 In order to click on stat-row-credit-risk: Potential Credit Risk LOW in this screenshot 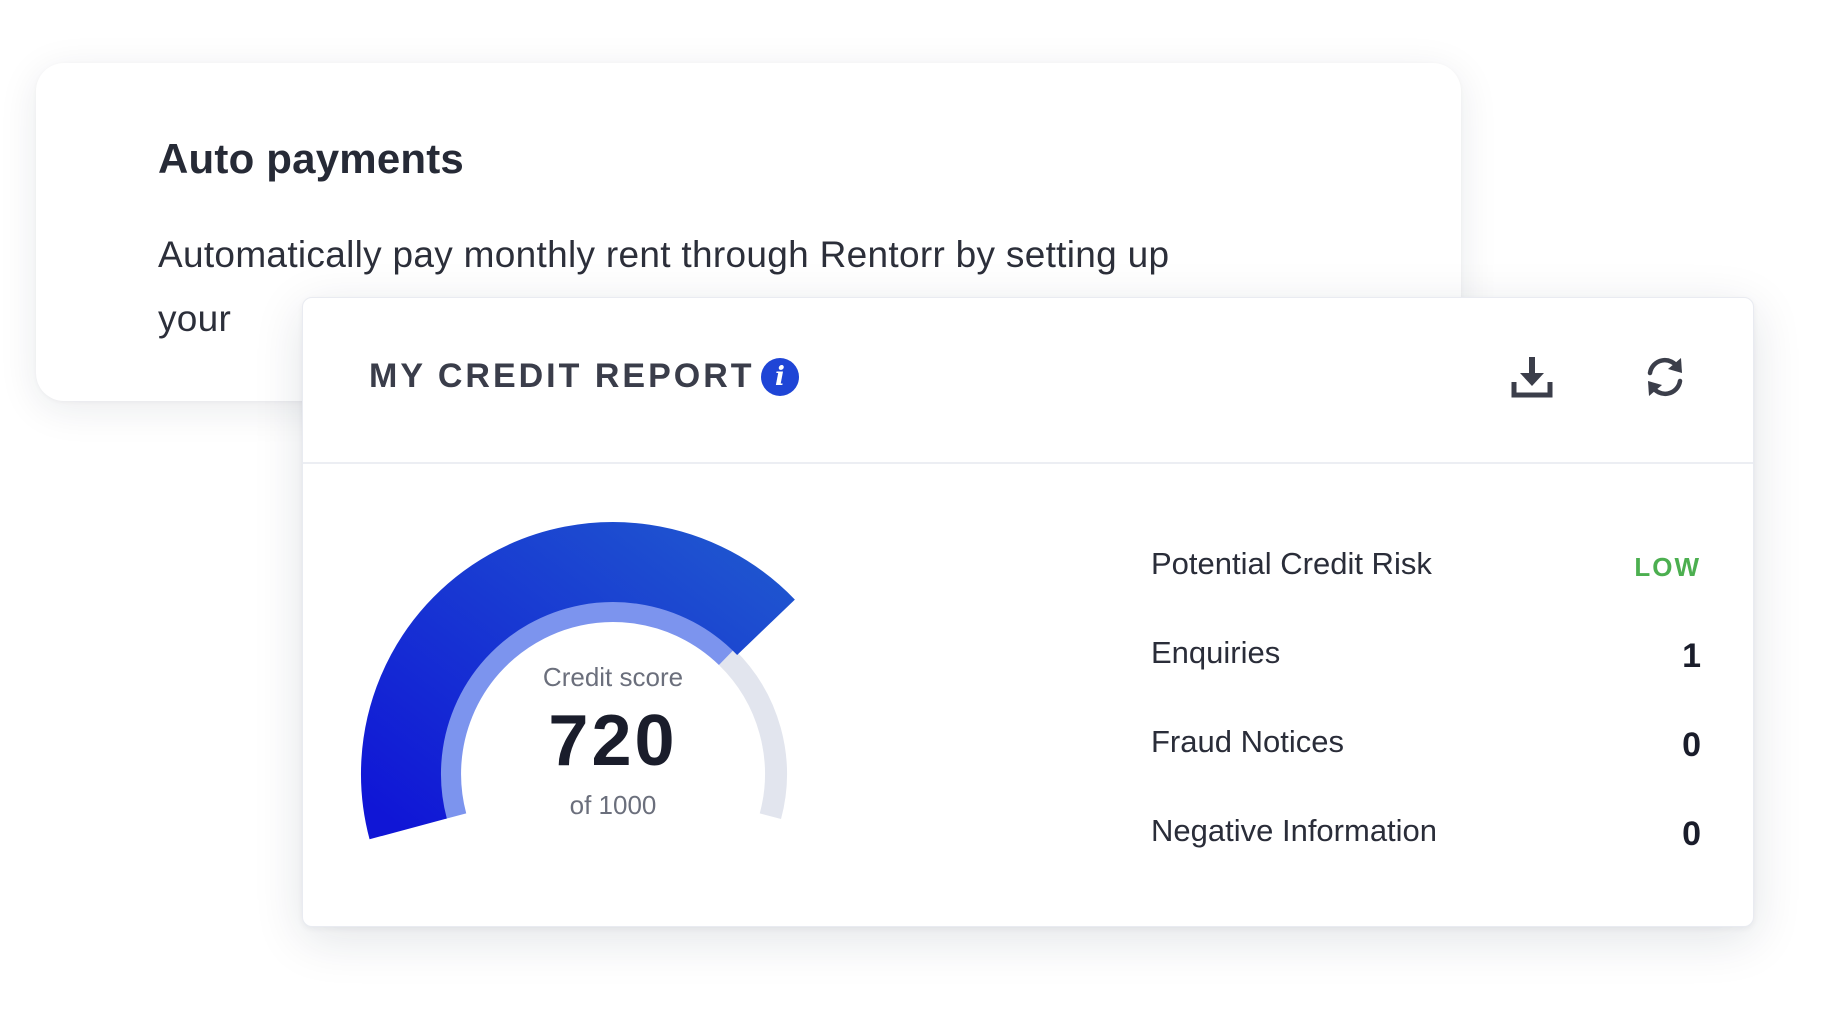, I will do `click(1426, 590)`.